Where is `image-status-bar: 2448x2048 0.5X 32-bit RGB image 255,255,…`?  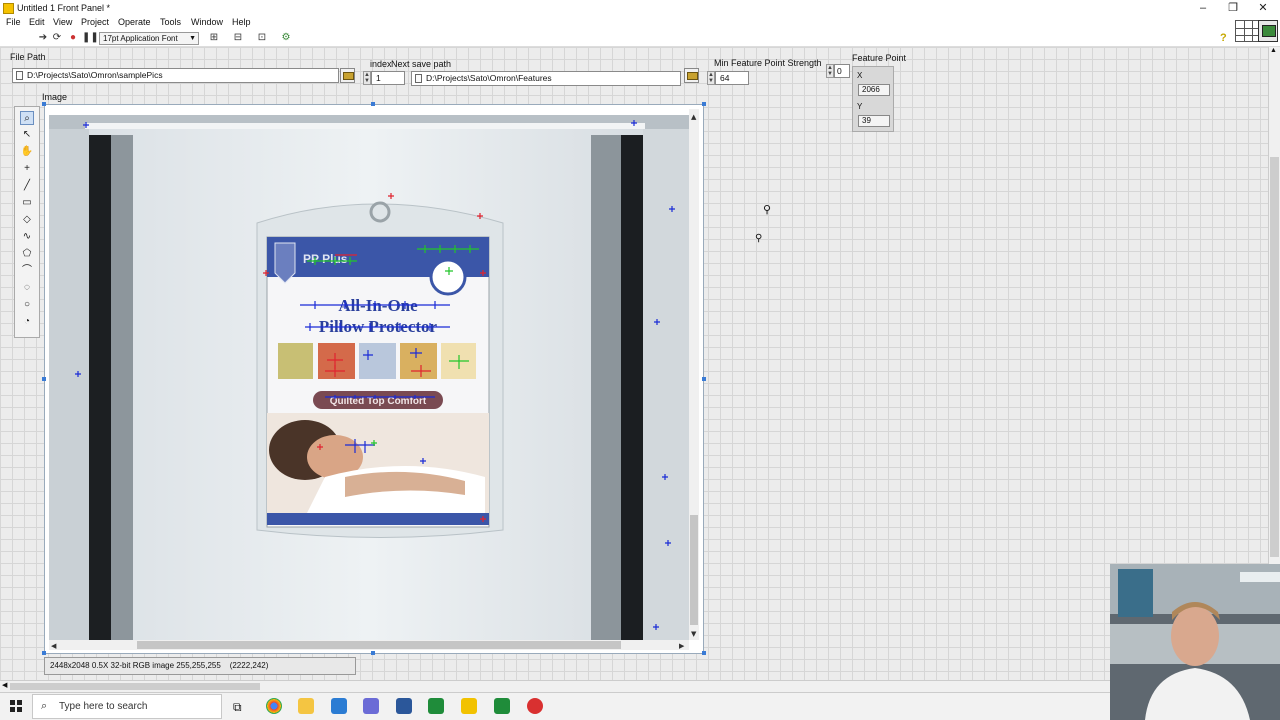 image-status-bar: 2448x2048 0.5X 32-bit RGB image 255,255,… is located at coordinates (200, 666).